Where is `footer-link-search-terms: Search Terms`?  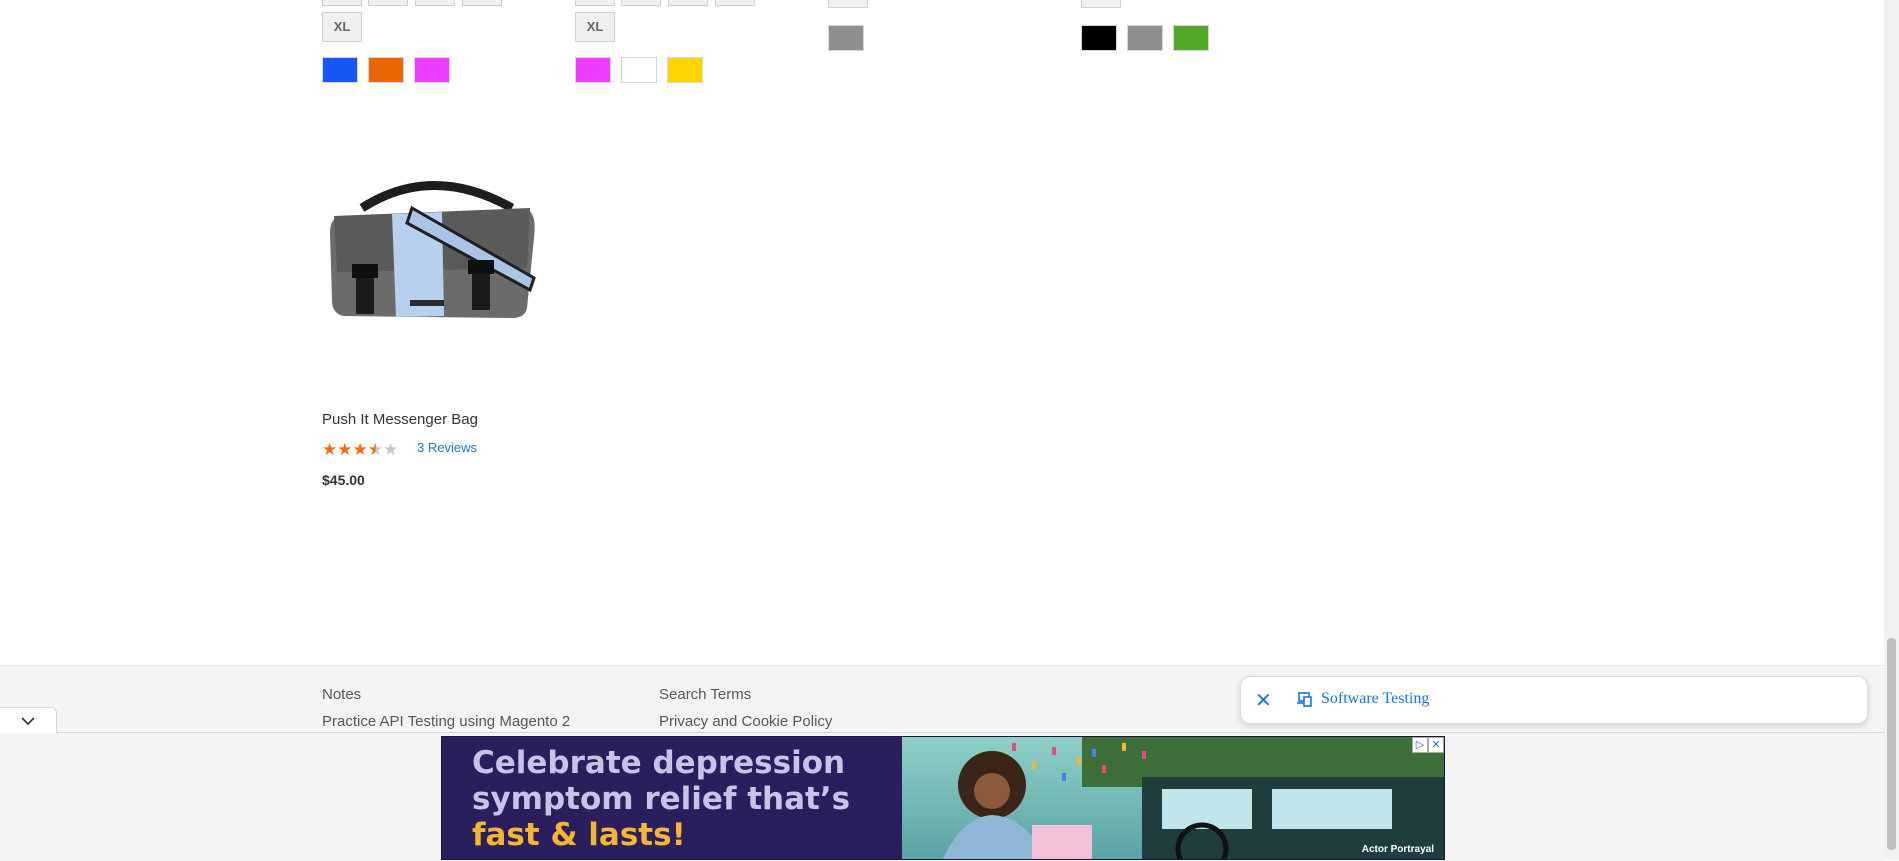
footer-link-search-terms: Search Terms is located at coordinates (705, 694).